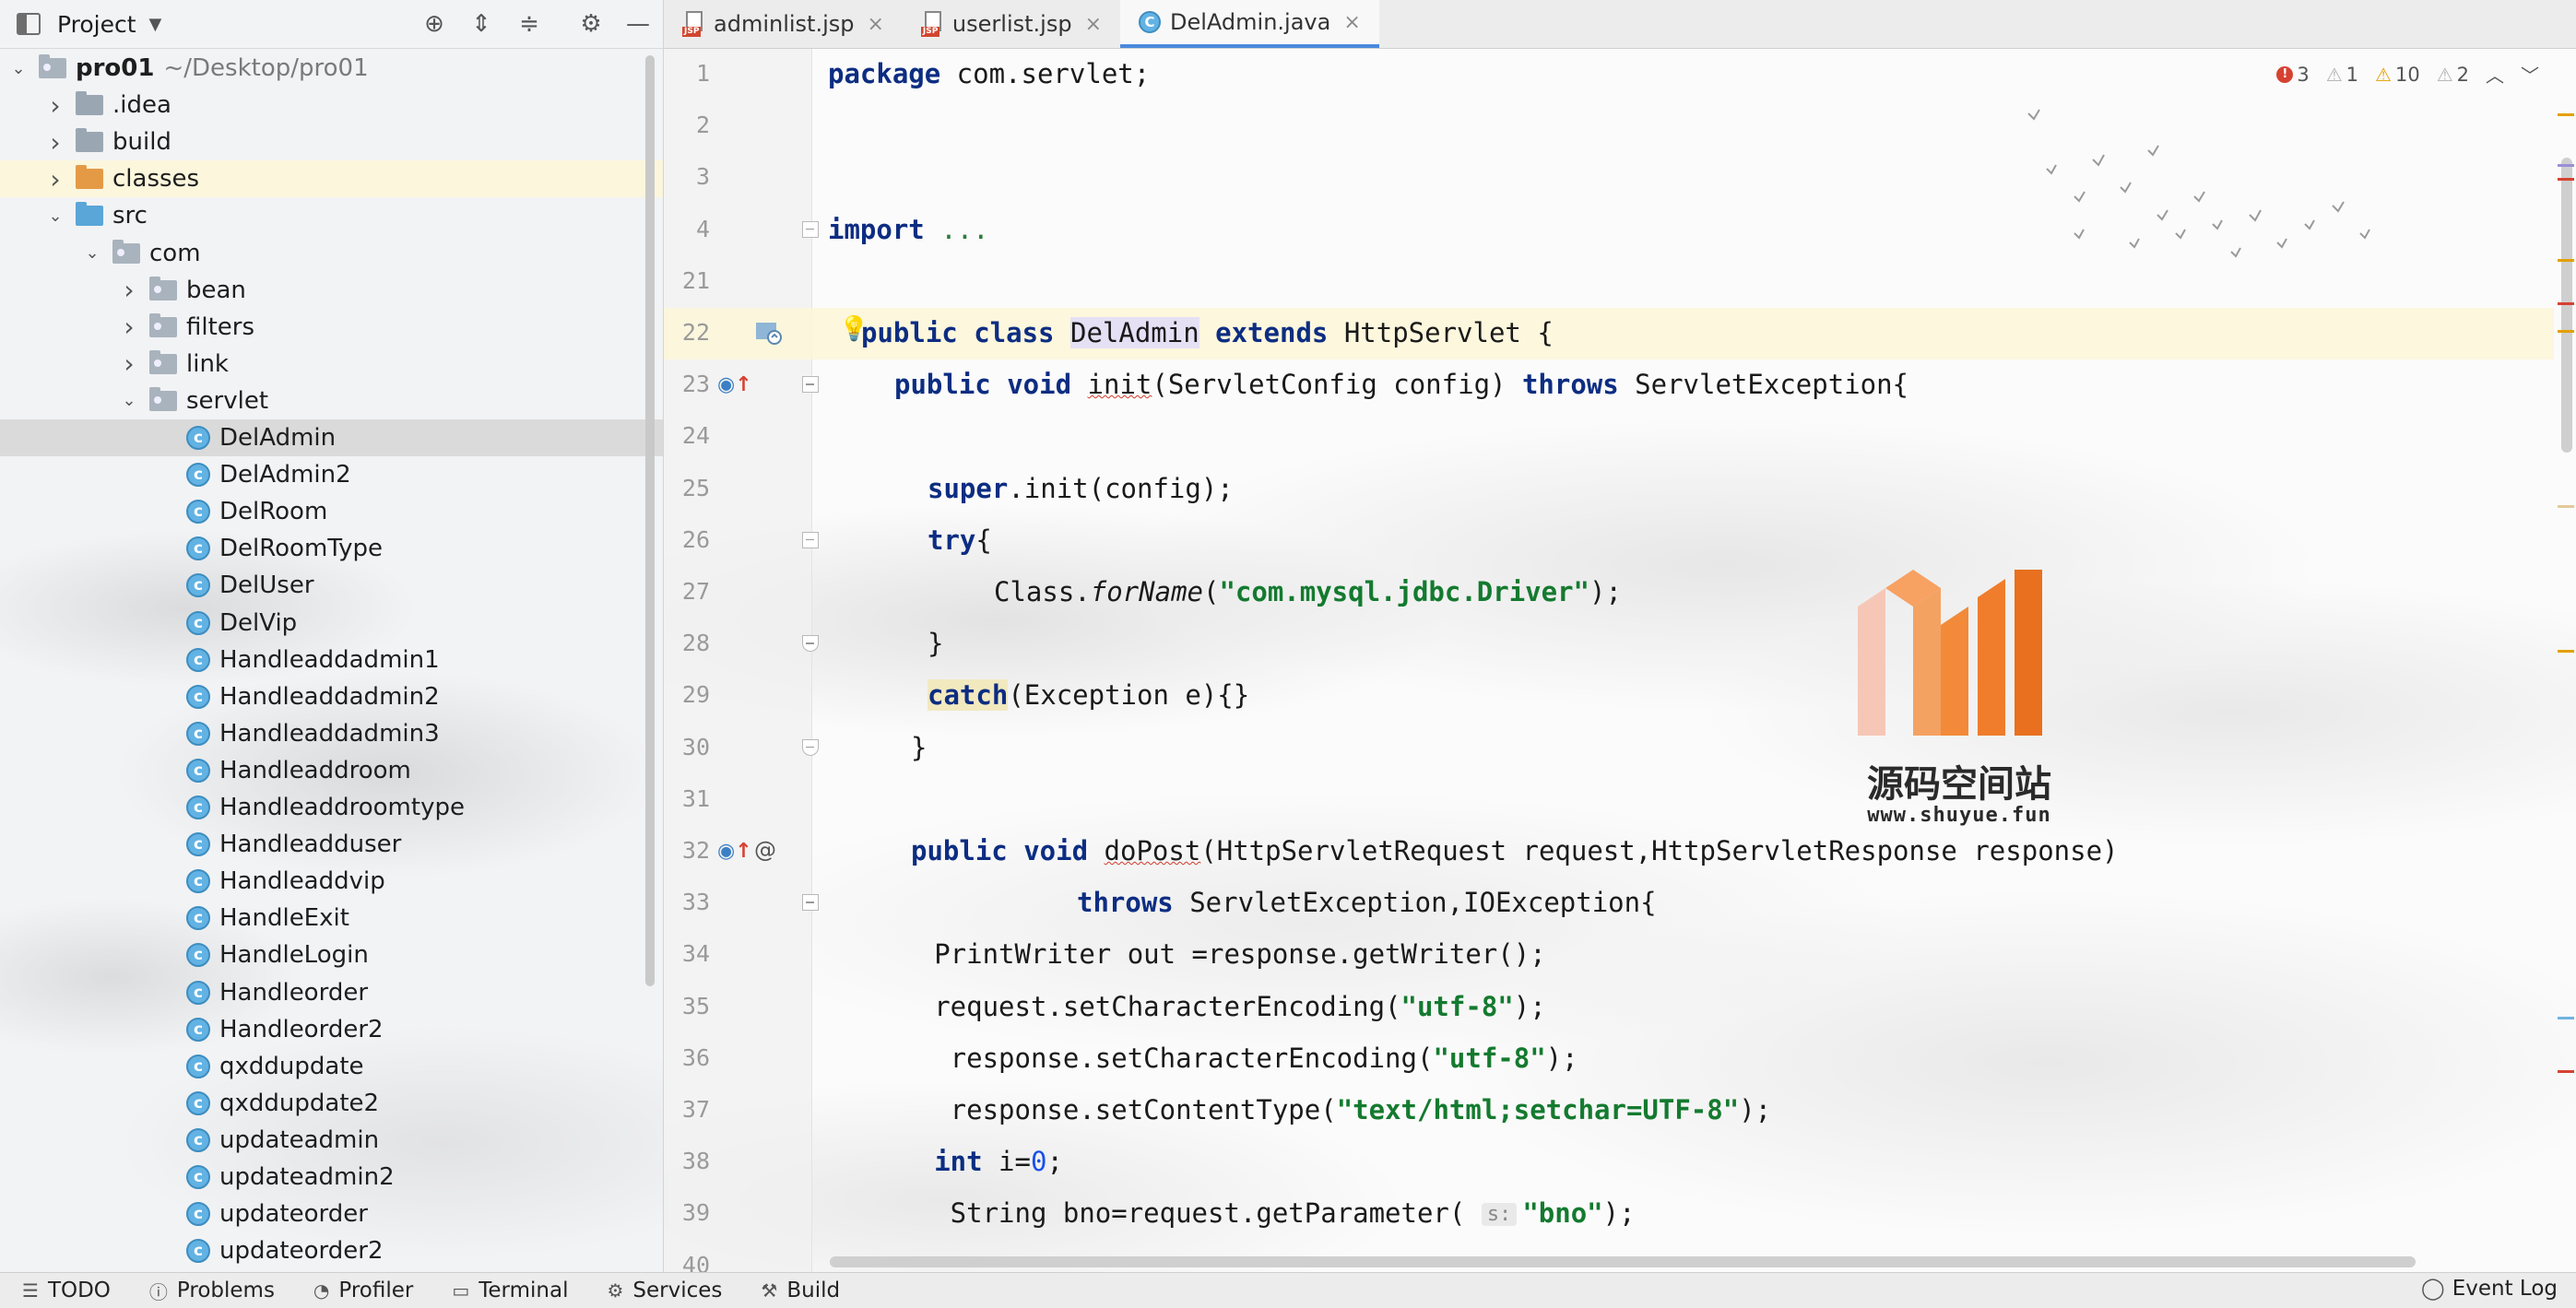  What do you see at coordinates (687, 176) in the screenshot?
I see `line-number: 3` at bounding box center [687, 176].